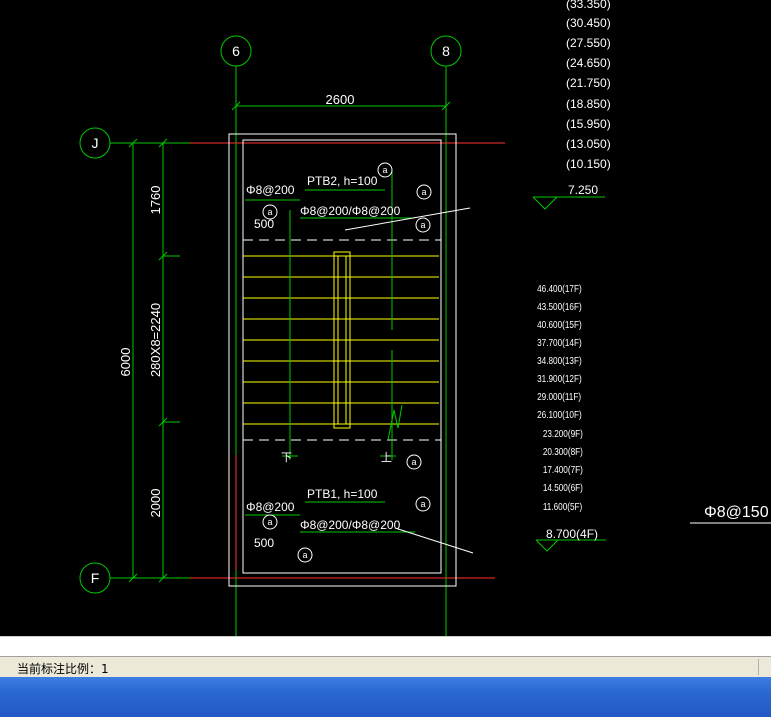 The width and height of the screenshot is (771, 717). I want to click on elevation-marker-bottom: 8.700(4F), so click(570, 539).